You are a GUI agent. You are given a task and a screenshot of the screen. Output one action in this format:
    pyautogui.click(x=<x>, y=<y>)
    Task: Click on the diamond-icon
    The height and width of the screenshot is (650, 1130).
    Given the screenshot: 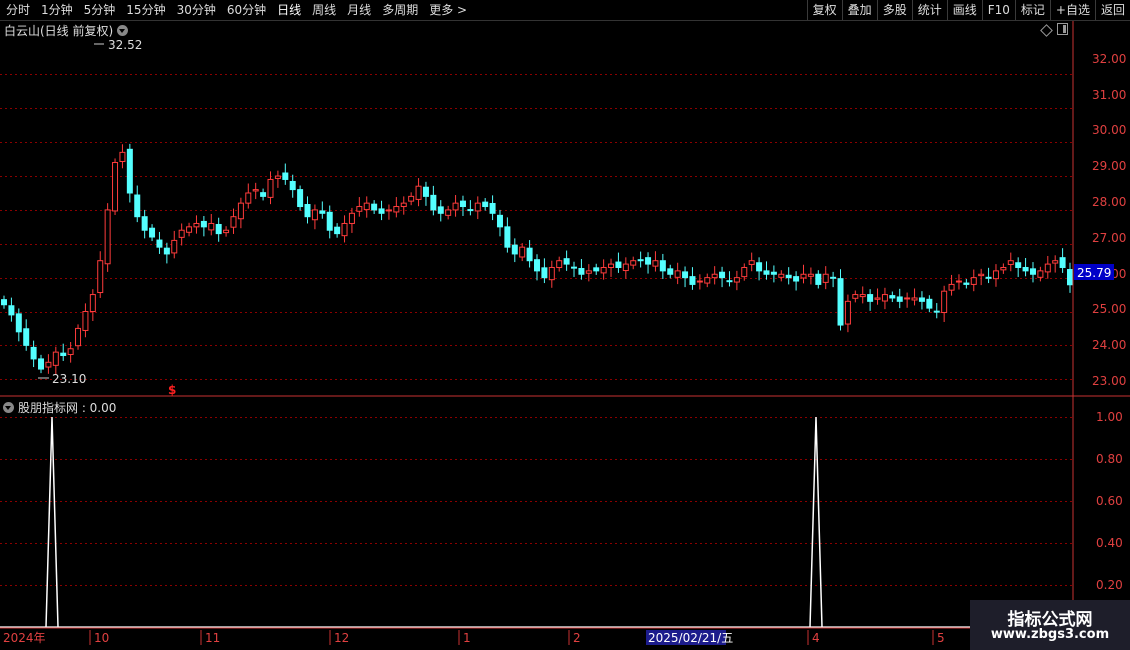 What is the action you would take?
    pyautogui.click(x=1046, y=30)
    